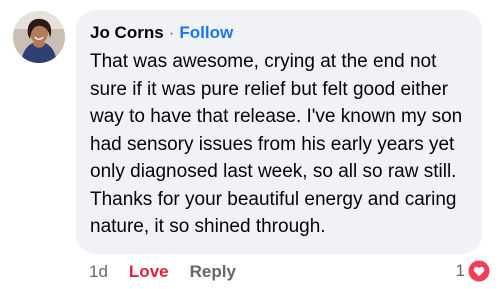 This screenshot has width=500, height=289. Describe the element at coordinates (206, 33) in the screenshot. I see `follow-button: Follow` at that location.